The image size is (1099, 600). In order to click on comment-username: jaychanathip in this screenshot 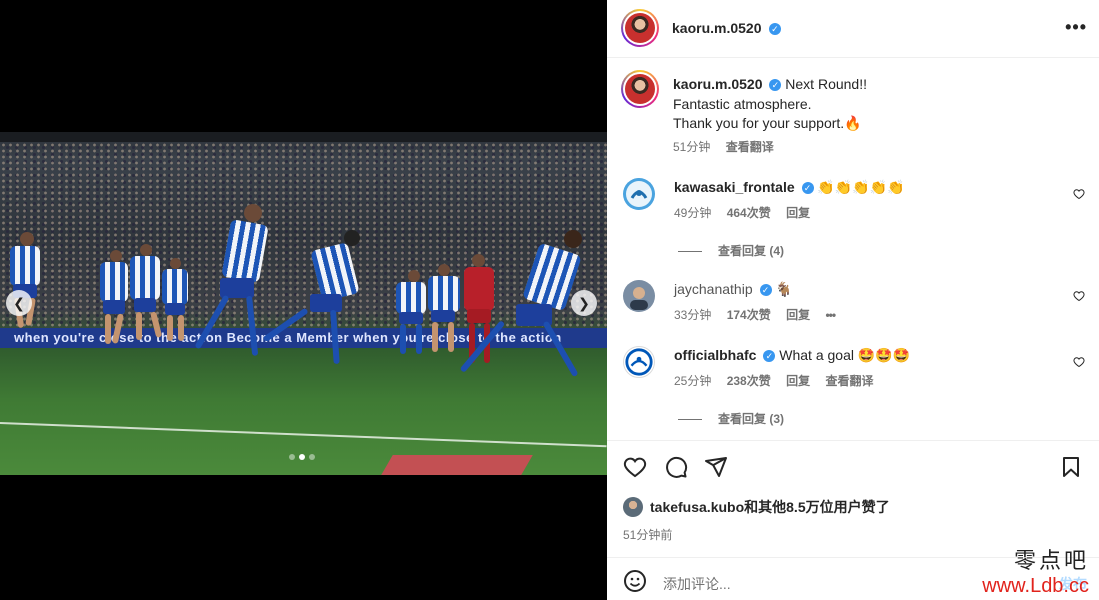, I will do `click(713, 289)`.